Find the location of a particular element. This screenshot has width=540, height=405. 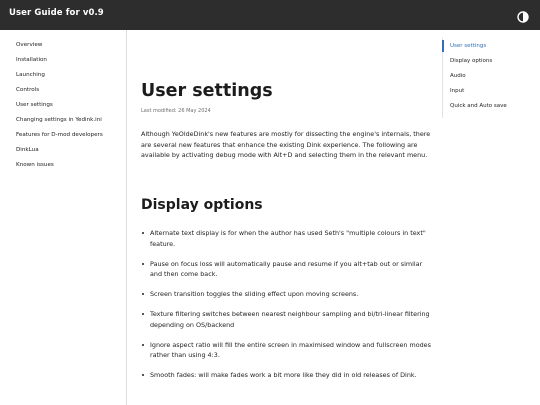

last-modified-date: Last modified: 26 May 2024 is located at coordinates (176, 110).